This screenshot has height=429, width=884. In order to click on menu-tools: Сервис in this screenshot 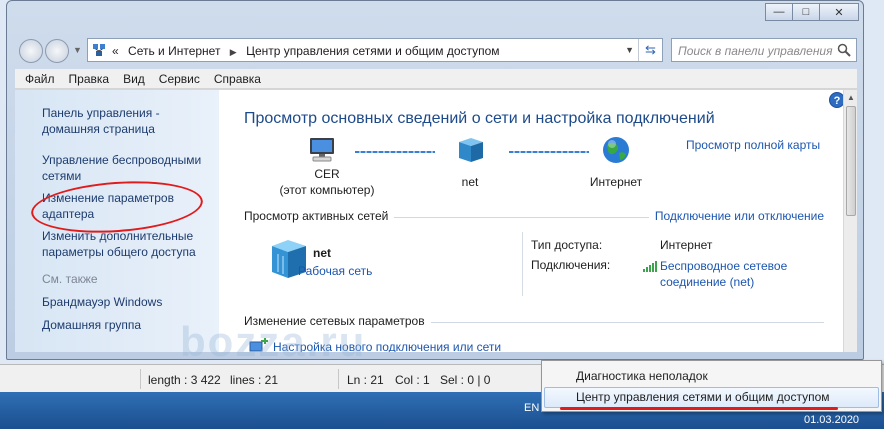, I will do `click(179, 79)`.